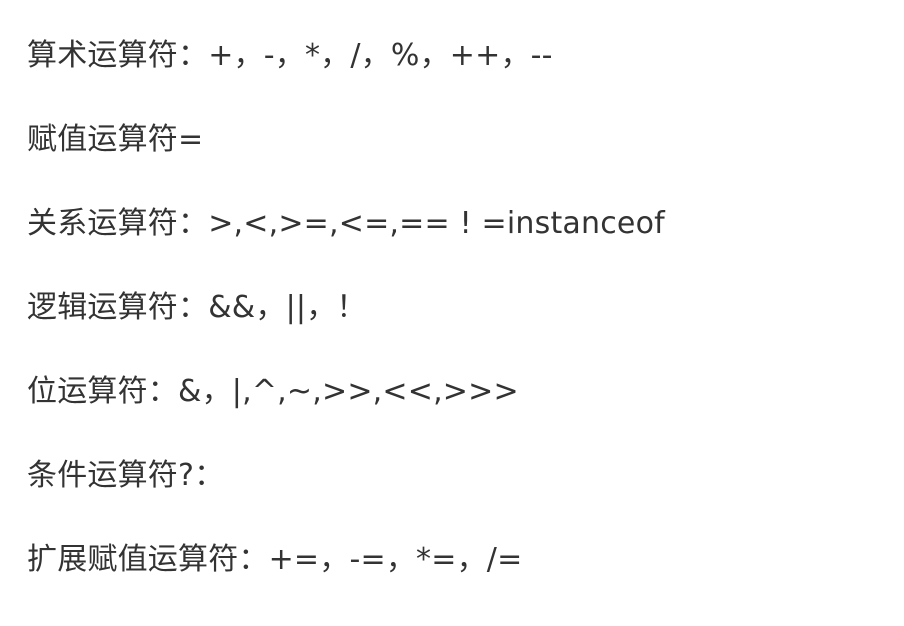  Describe the element at coordinates (290, 55) in the screenshot. I see `arithmetic-operators-line: 算术运算符：+，-，*，/，%，++，--` at that location.